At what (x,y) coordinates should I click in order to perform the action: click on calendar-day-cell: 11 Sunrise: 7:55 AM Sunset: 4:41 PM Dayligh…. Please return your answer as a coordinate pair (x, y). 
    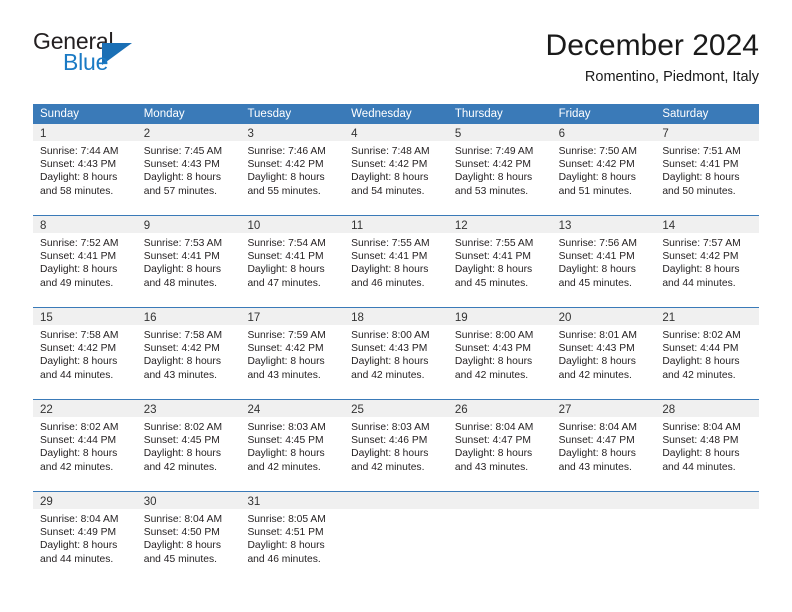
    Looking at the image, I should click on (396, 256).